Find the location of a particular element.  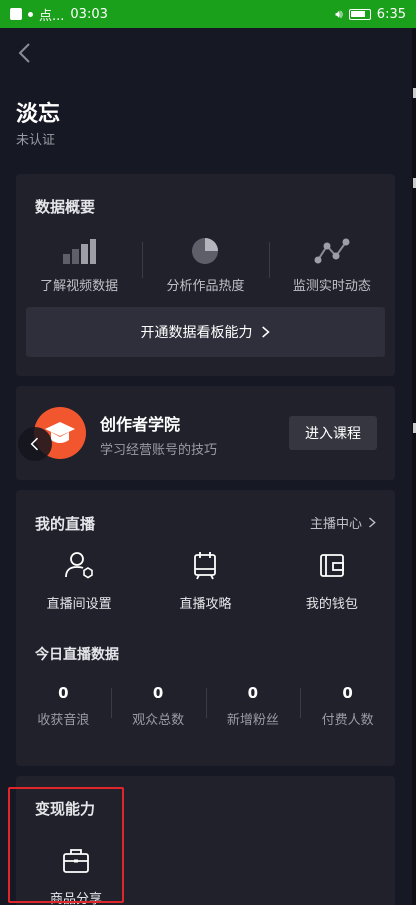

verification-status: 未认证 is located at coordinates (36, 140).